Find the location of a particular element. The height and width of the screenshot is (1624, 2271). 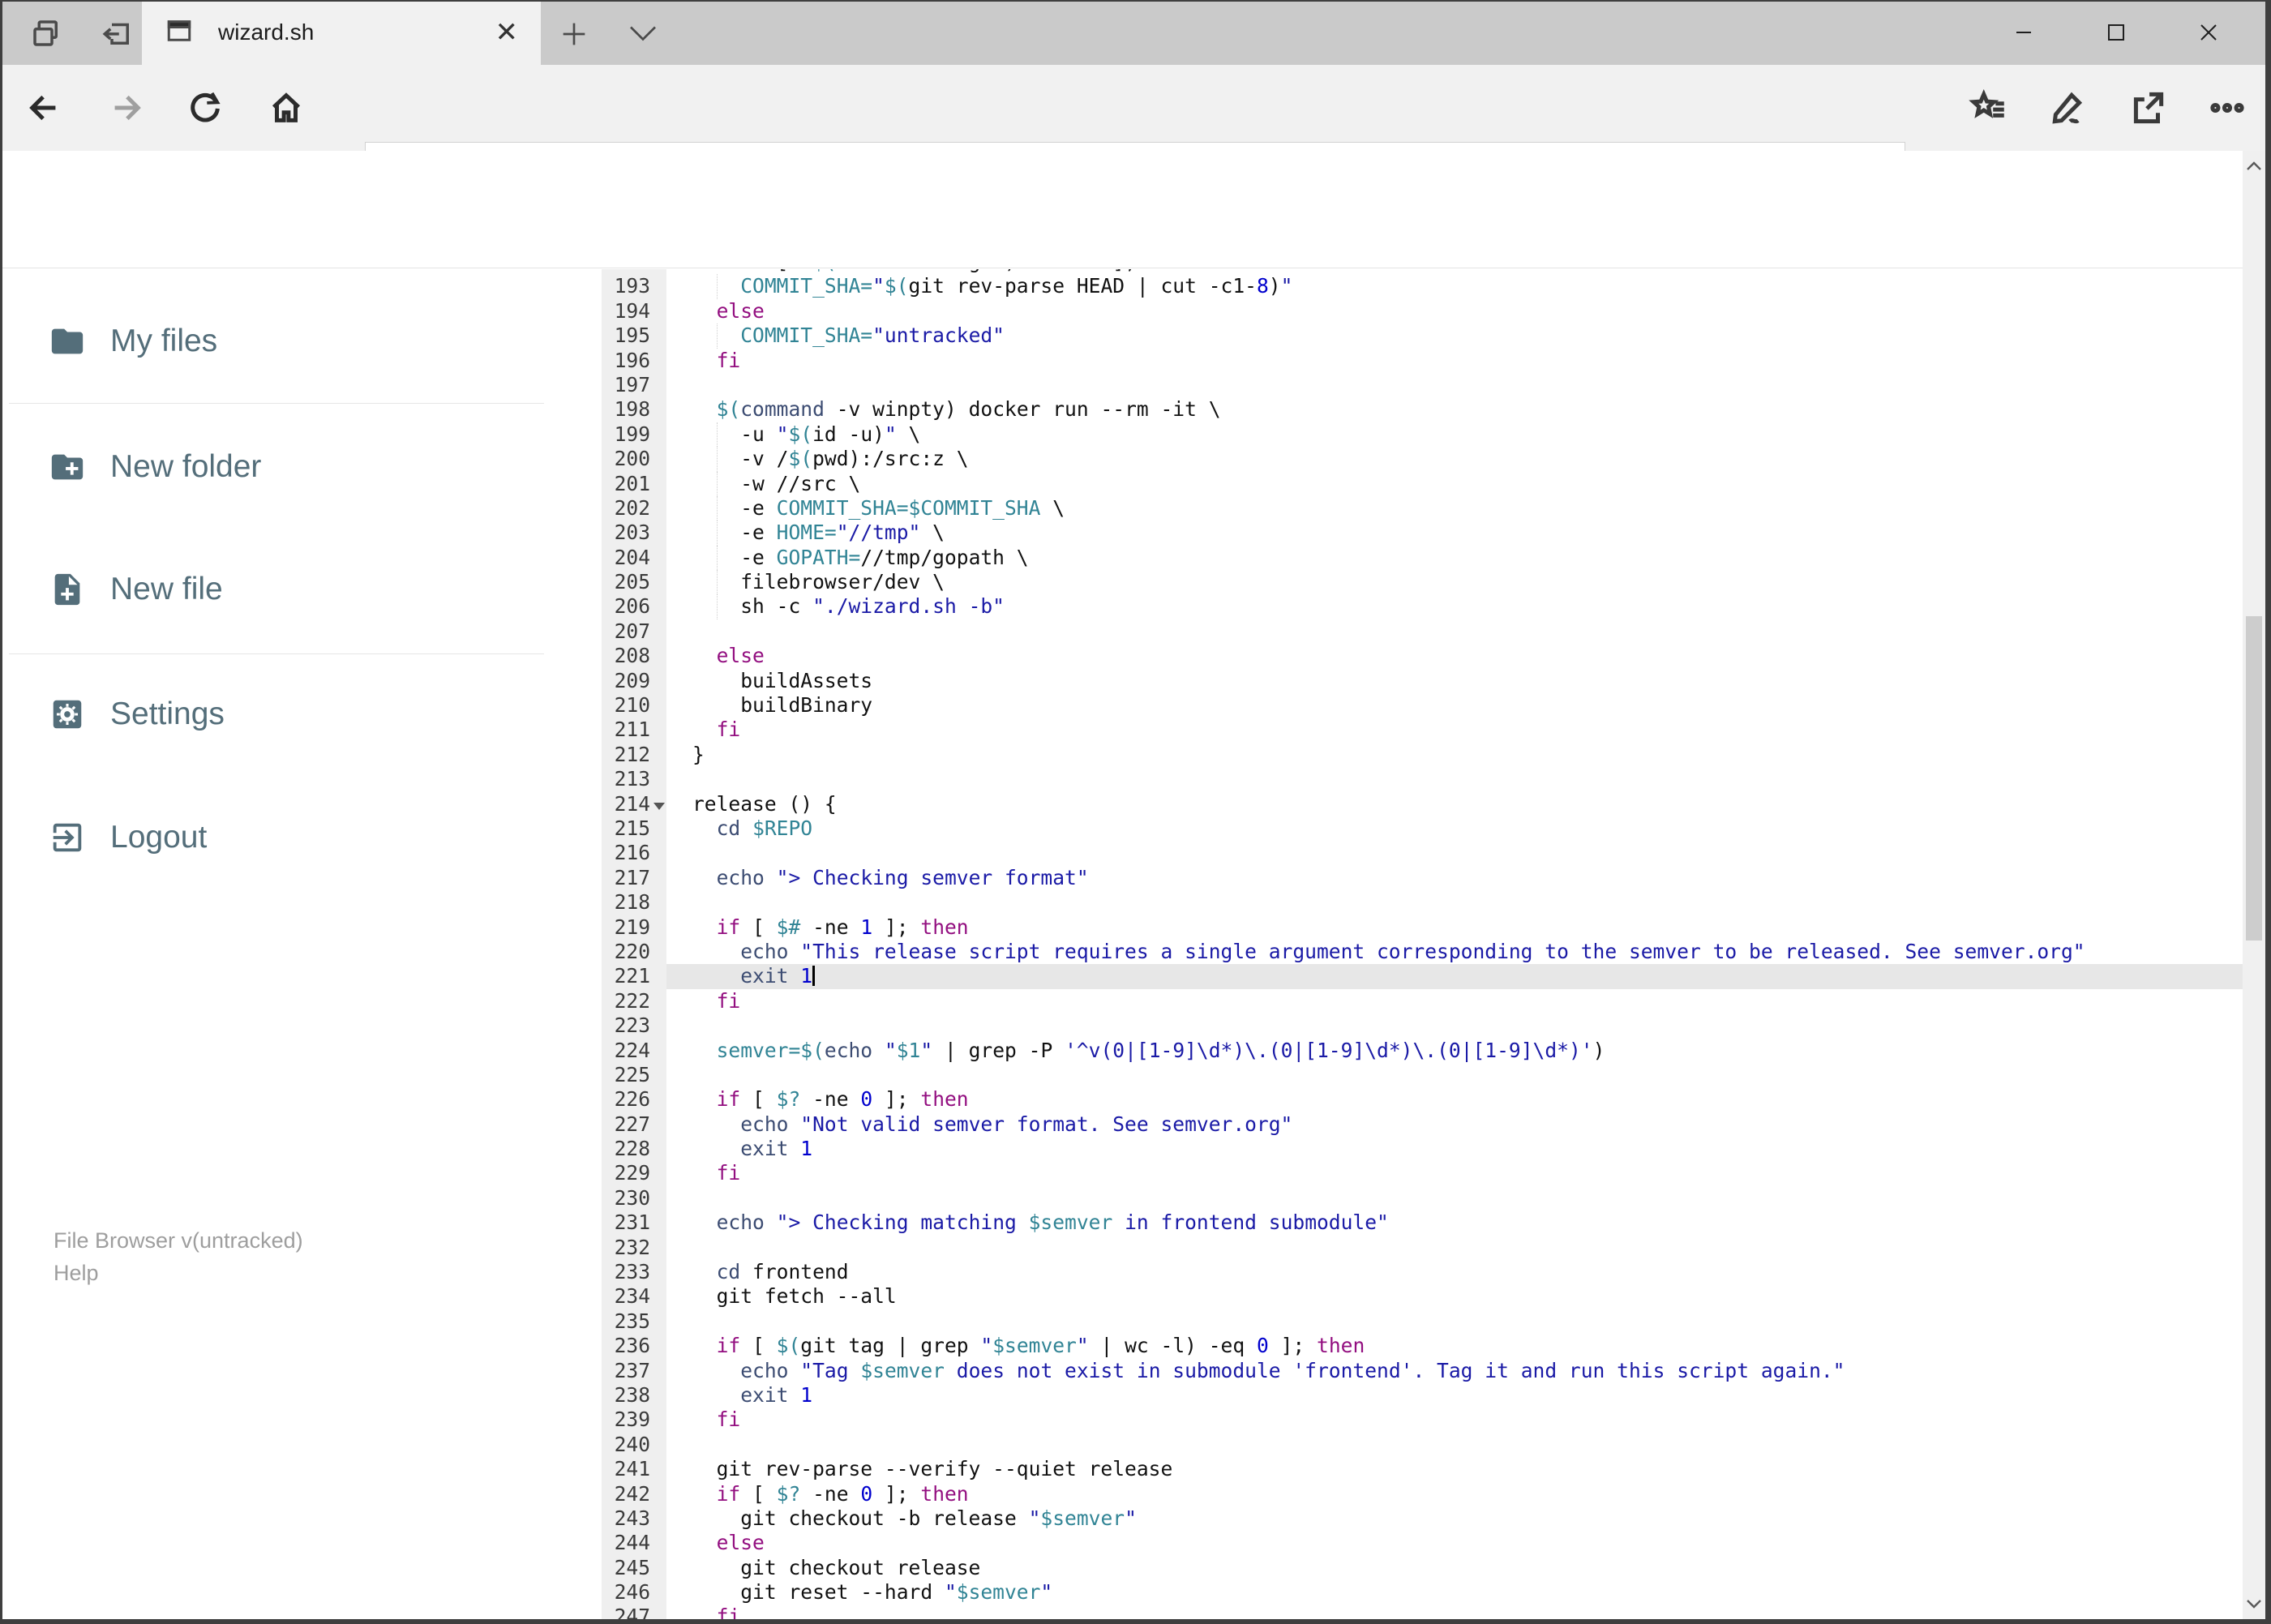

line-number: 239 is located at coordinates (634, 1420).